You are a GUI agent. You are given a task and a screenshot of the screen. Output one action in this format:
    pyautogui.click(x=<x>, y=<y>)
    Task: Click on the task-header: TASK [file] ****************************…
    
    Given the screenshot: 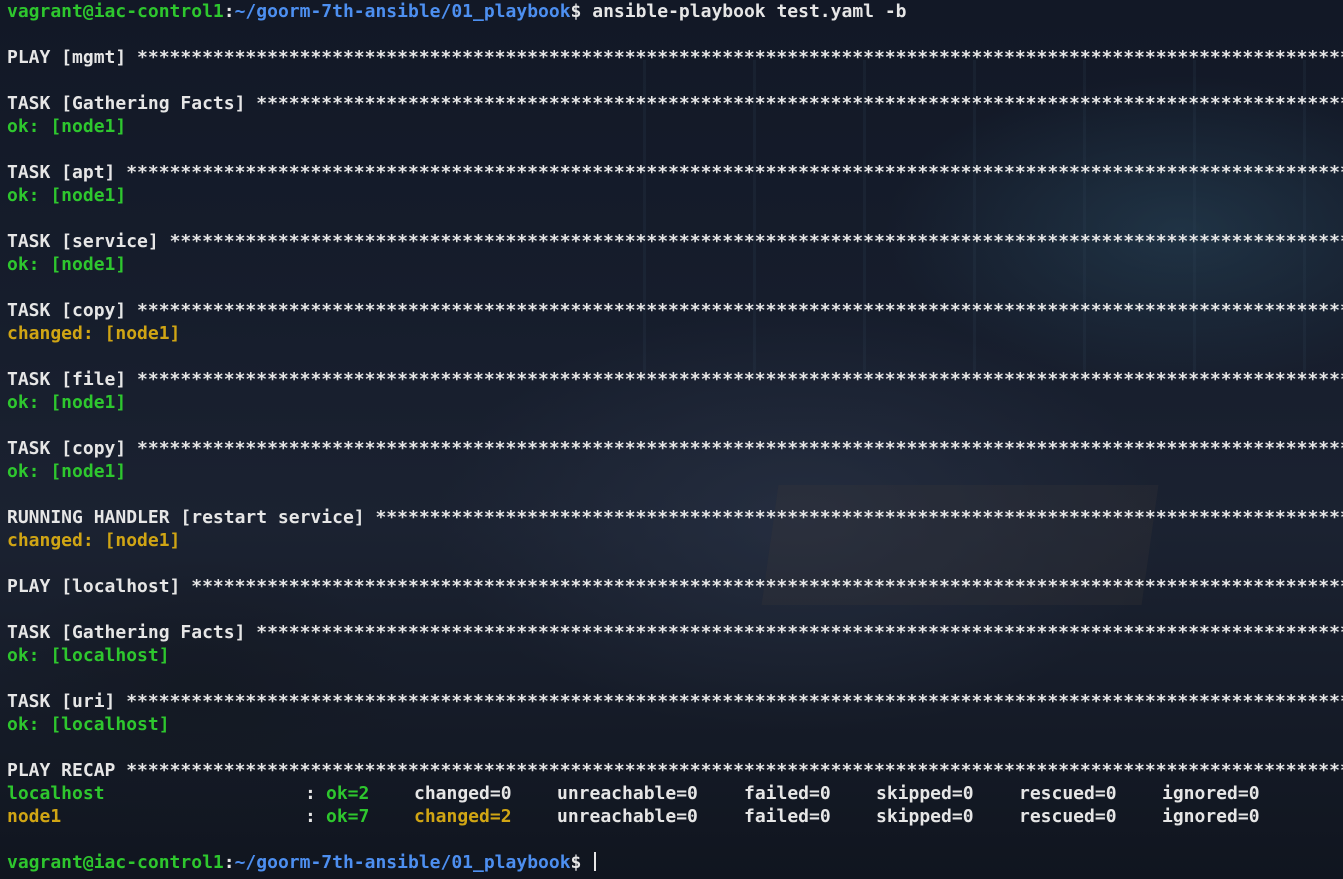 What is the action you would take?
    pyautogui.click(x=675, y=379)
    